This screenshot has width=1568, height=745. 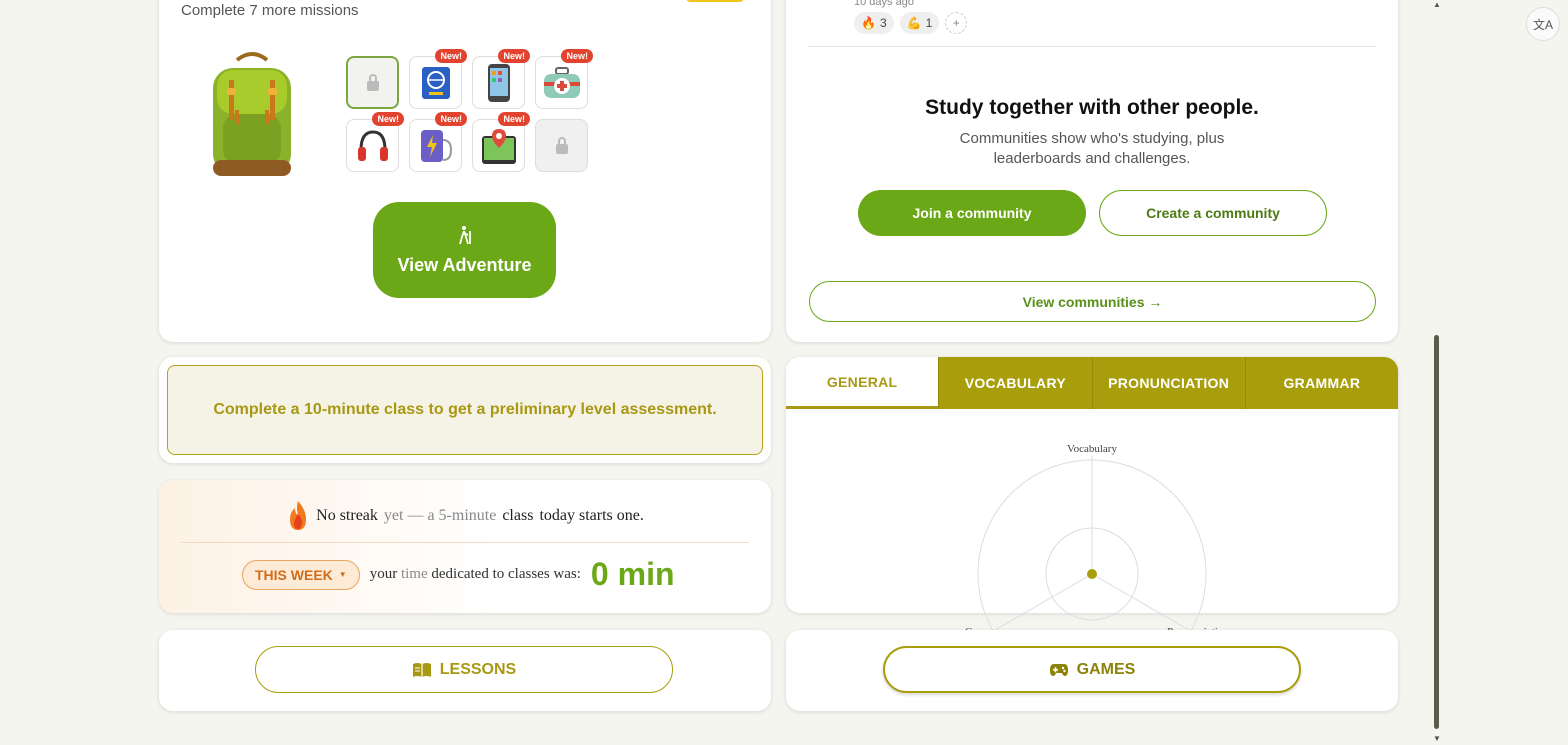 I want to click on streak-text: class, so click(x=518, y=515).